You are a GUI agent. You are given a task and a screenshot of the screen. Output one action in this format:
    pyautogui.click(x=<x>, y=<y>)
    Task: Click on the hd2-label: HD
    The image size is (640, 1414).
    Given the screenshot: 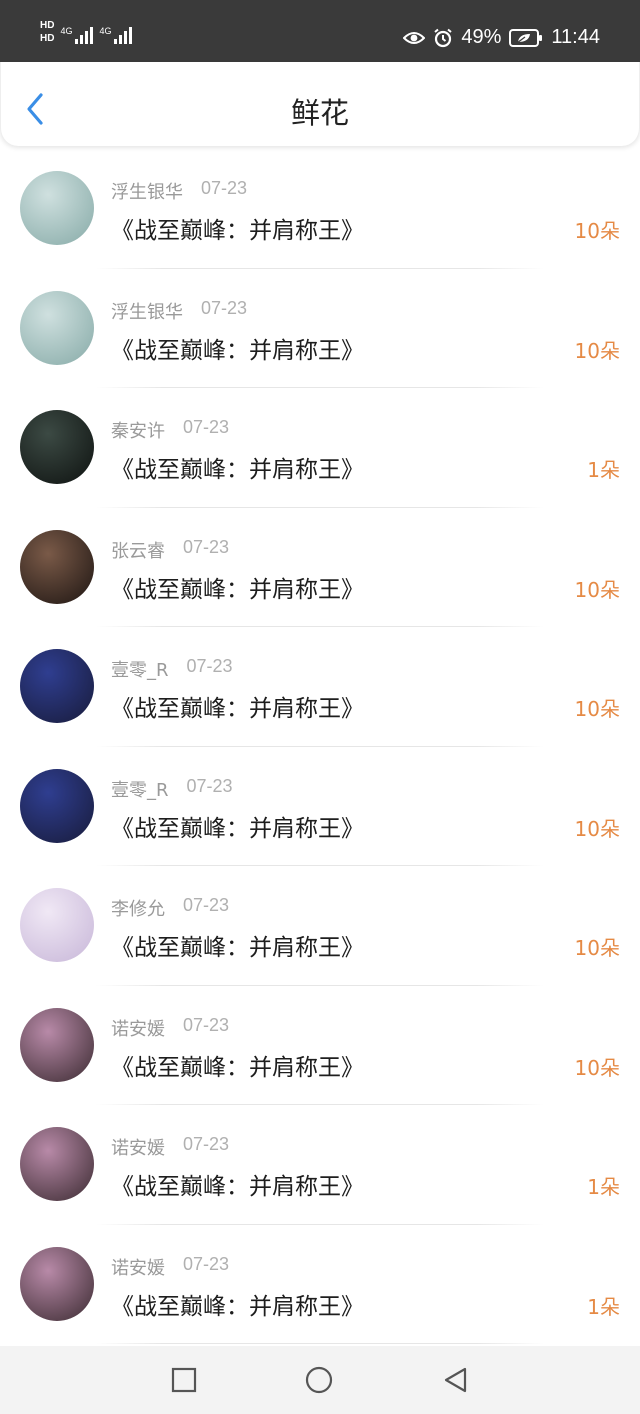 What is the action you would take?
    pyautogui.click(x=47, y=38)
    